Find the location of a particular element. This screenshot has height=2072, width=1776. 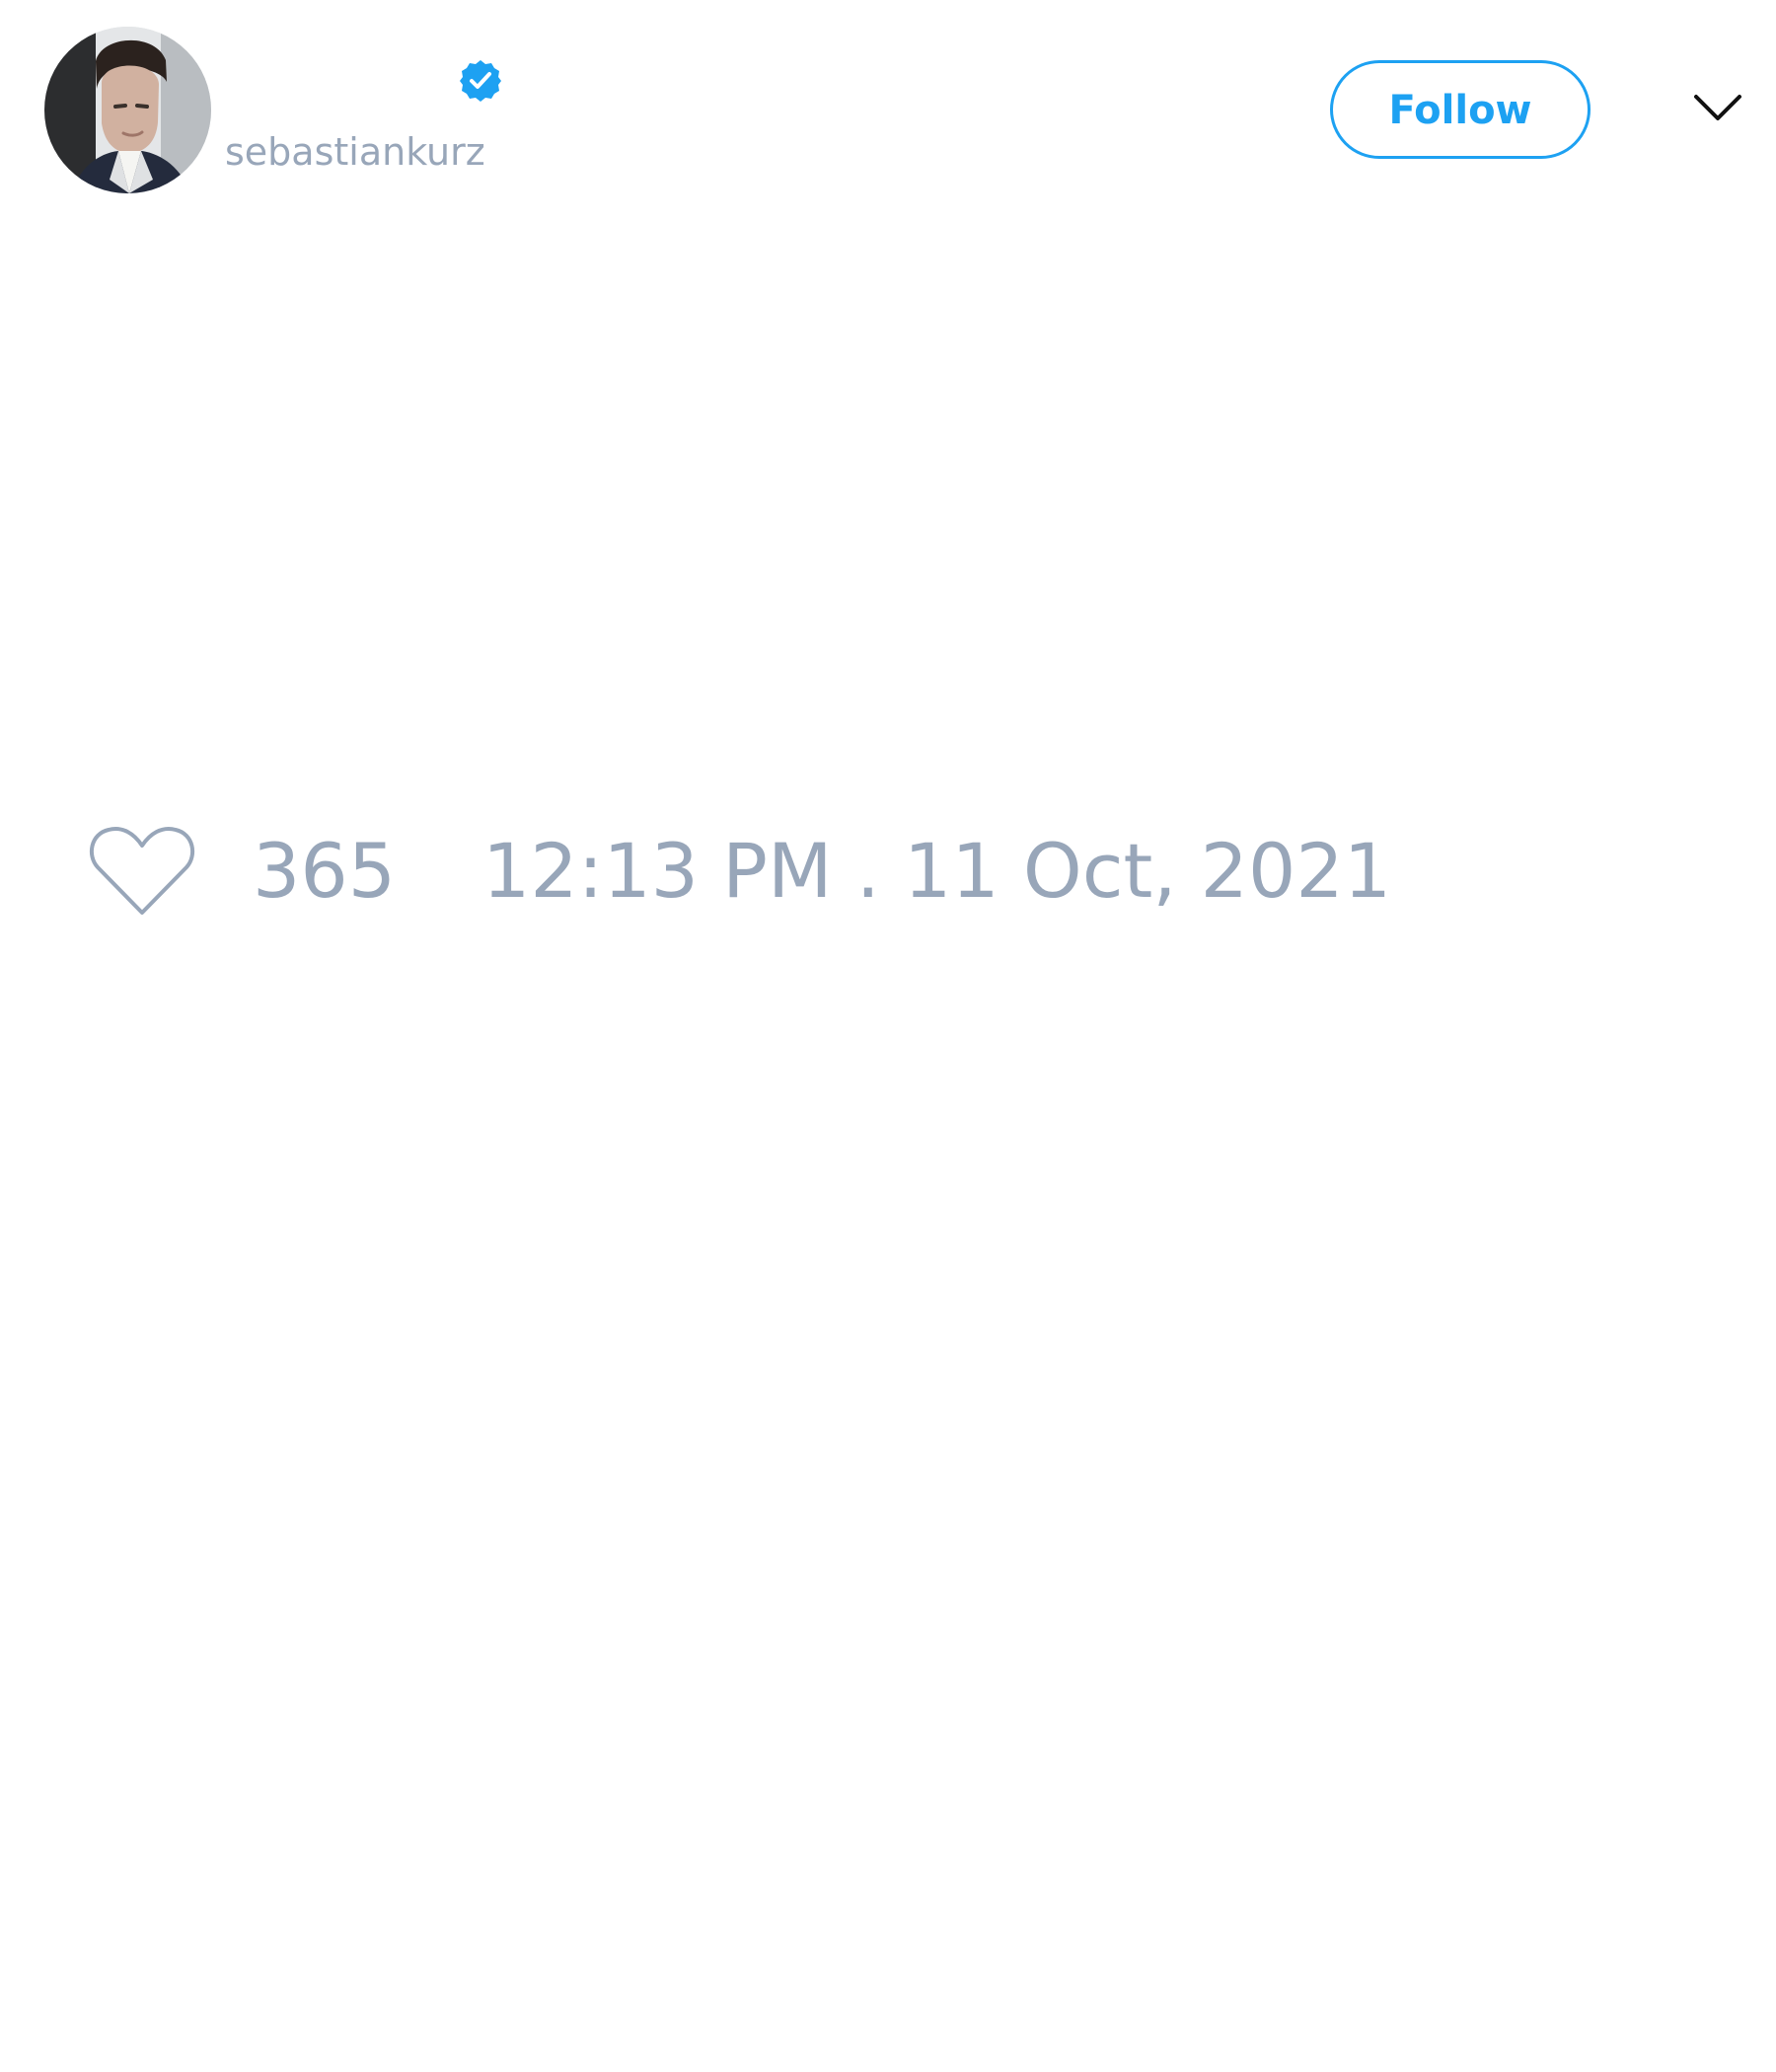

chevron-down-icon is located at coordinates (1718, 109).